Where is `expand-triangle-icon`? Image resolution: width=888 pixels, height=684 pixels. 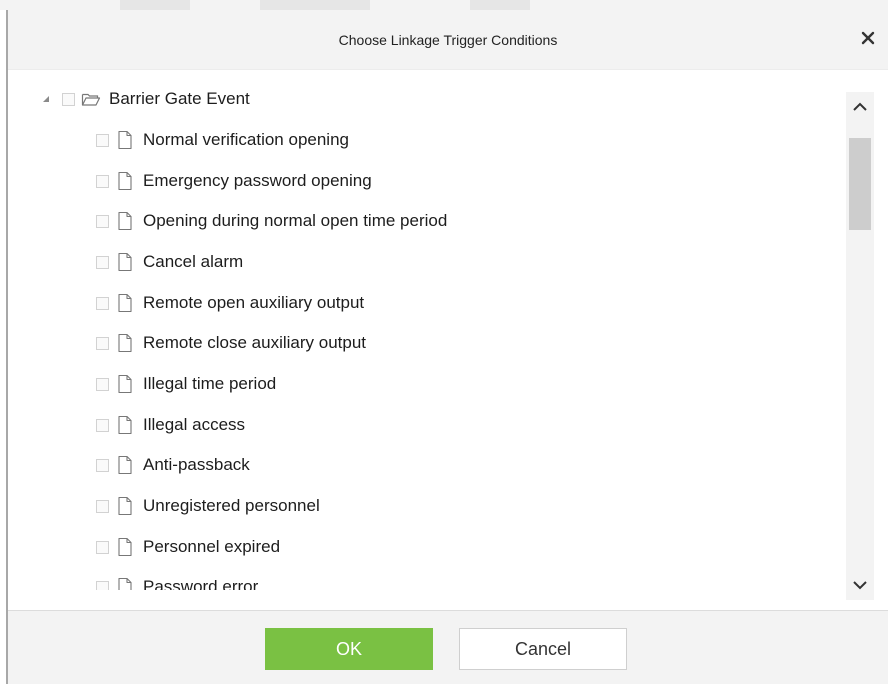
expand-triangle-icon is located at coordinates (46, 99).